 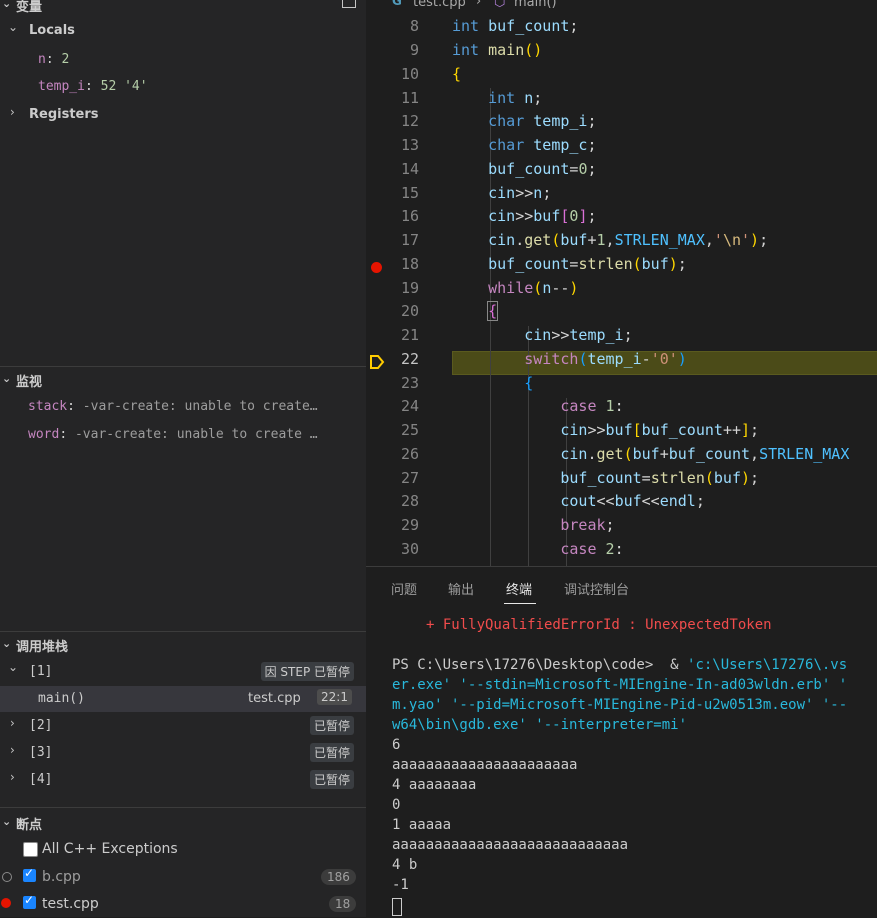 I want to click on line-number: 30, so click(x=409, y=549).